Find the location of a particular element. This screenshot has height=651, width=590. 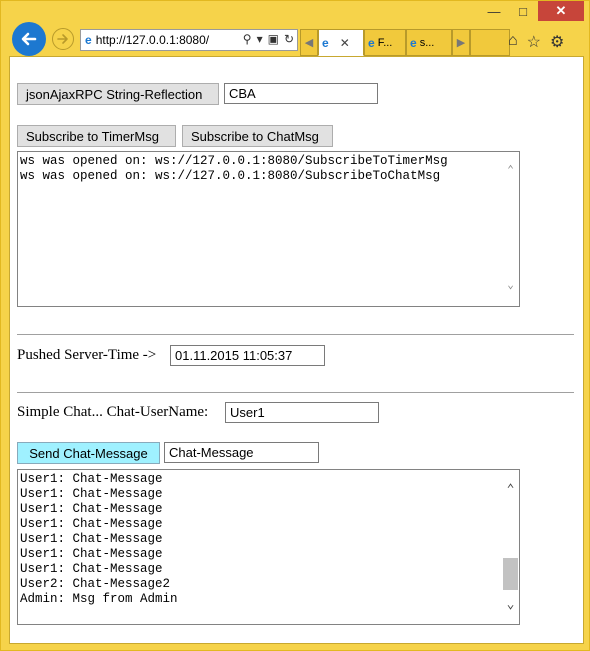

address-url: http://127.0.0.1:8080/ is located at coordinates (152, 40).